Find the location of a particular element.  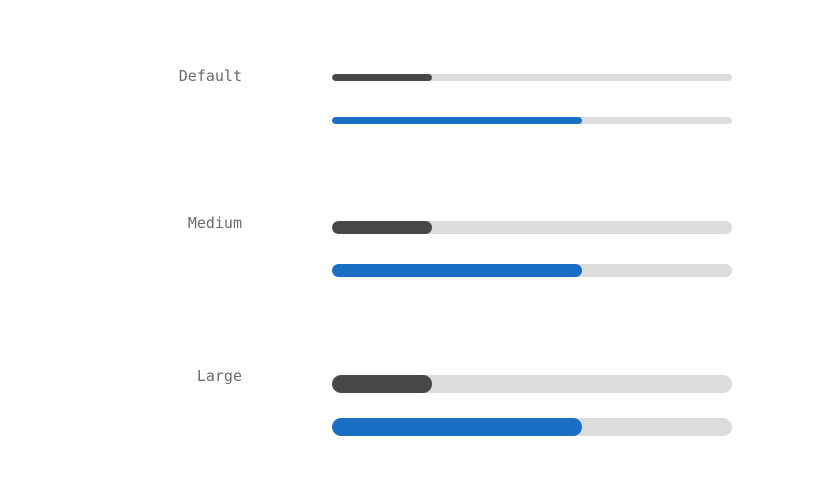

progress-bar-large-neutral is located at coordinates (532, 384).